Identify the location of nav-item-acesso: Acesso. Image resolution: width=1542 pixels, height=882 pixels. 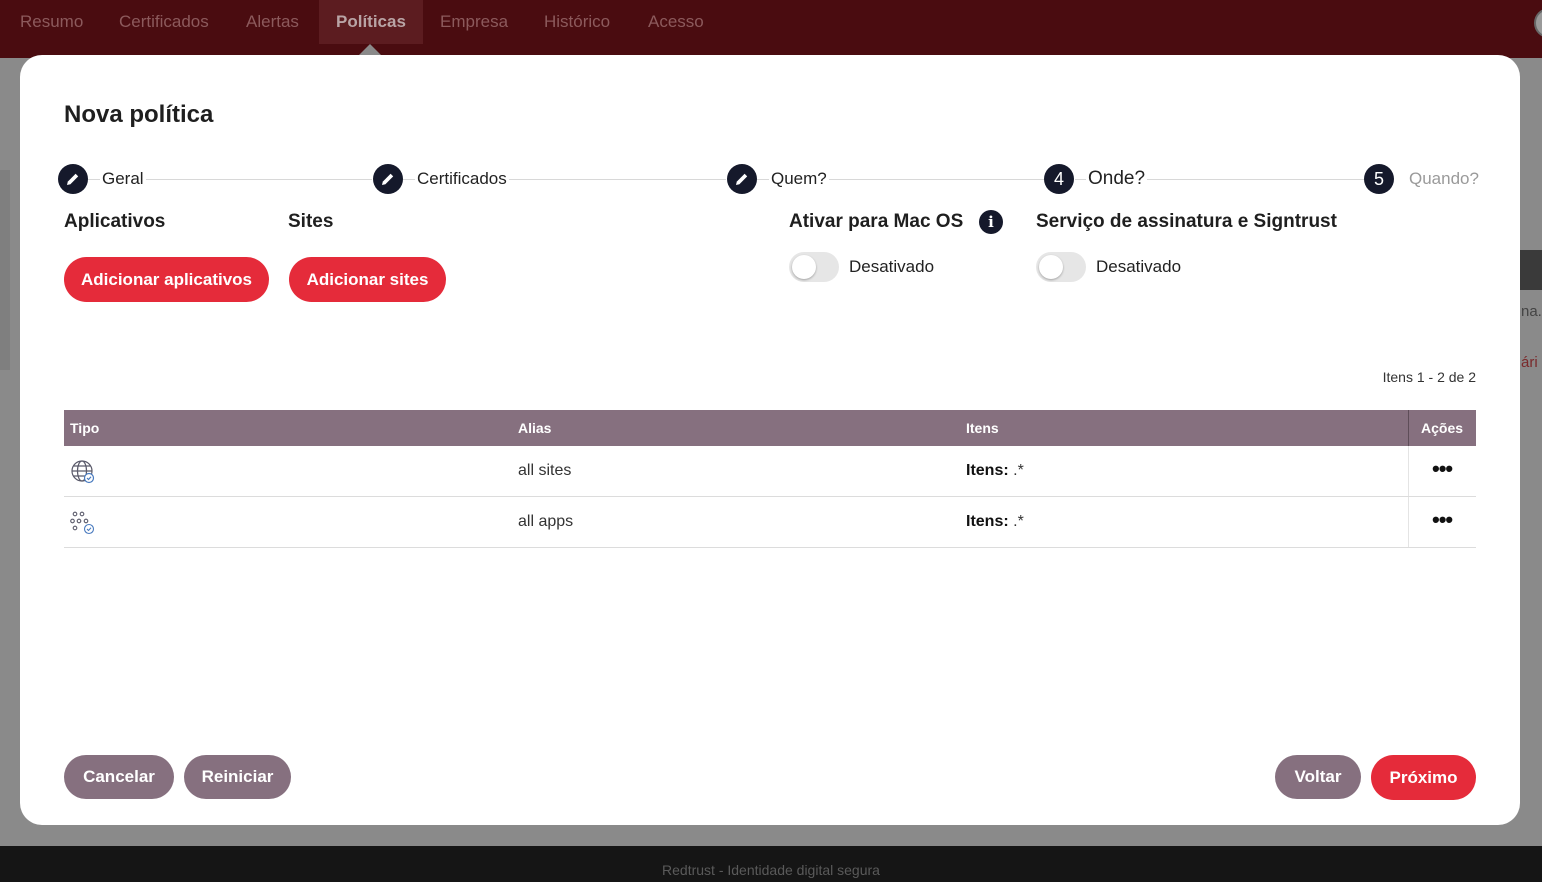
(676, 22).